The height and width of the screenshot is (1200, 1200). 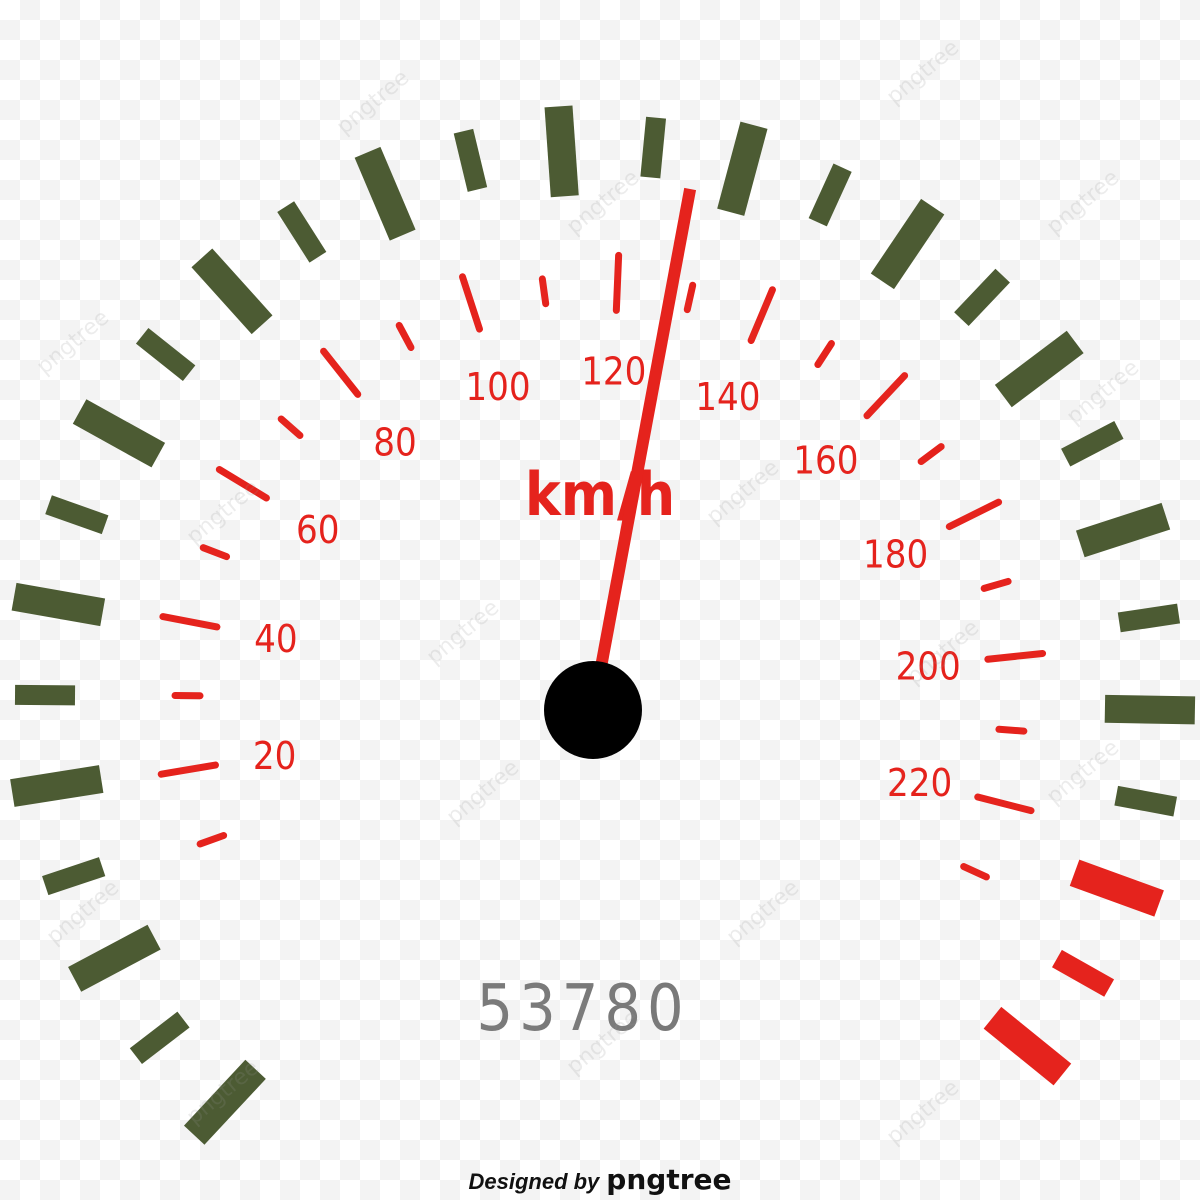 What do you see at coordinates (275, 756) in the screenshot?
I see `speed-label: 20` at bounding box center [275, 756].